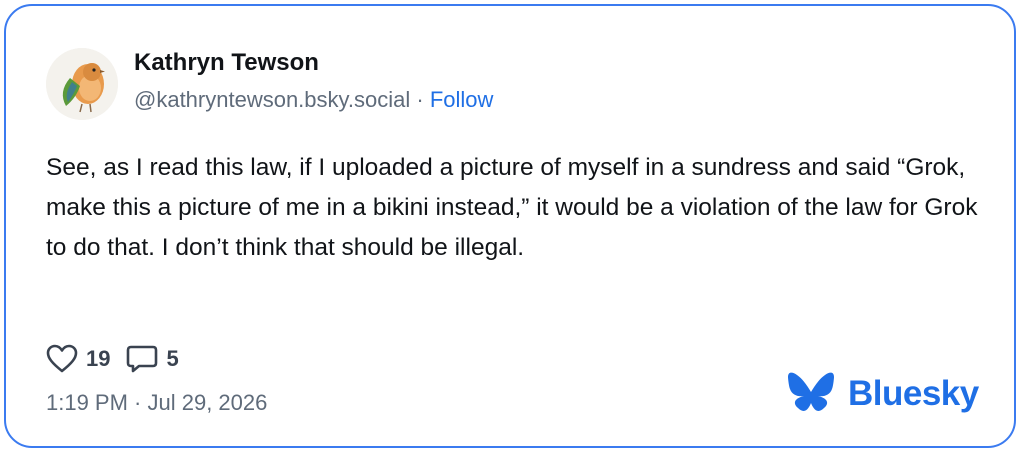 The width and height of the screenshot is (1024, 456). Describe the element at coordinates (272, 99) in the screenshot. I see `author-handle: @kathryntewson.bsky.social` at that location.